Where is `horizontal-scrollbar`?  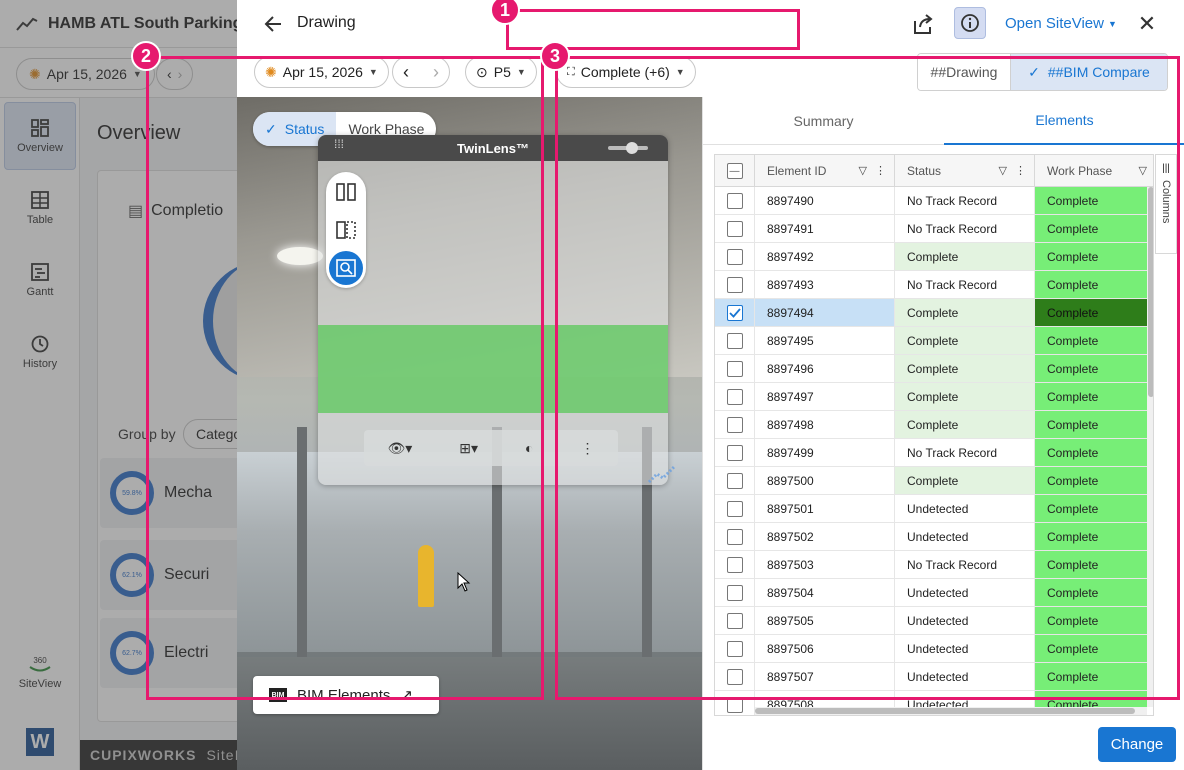
horizontal-scrollbar is located at coordinates (951, 711).